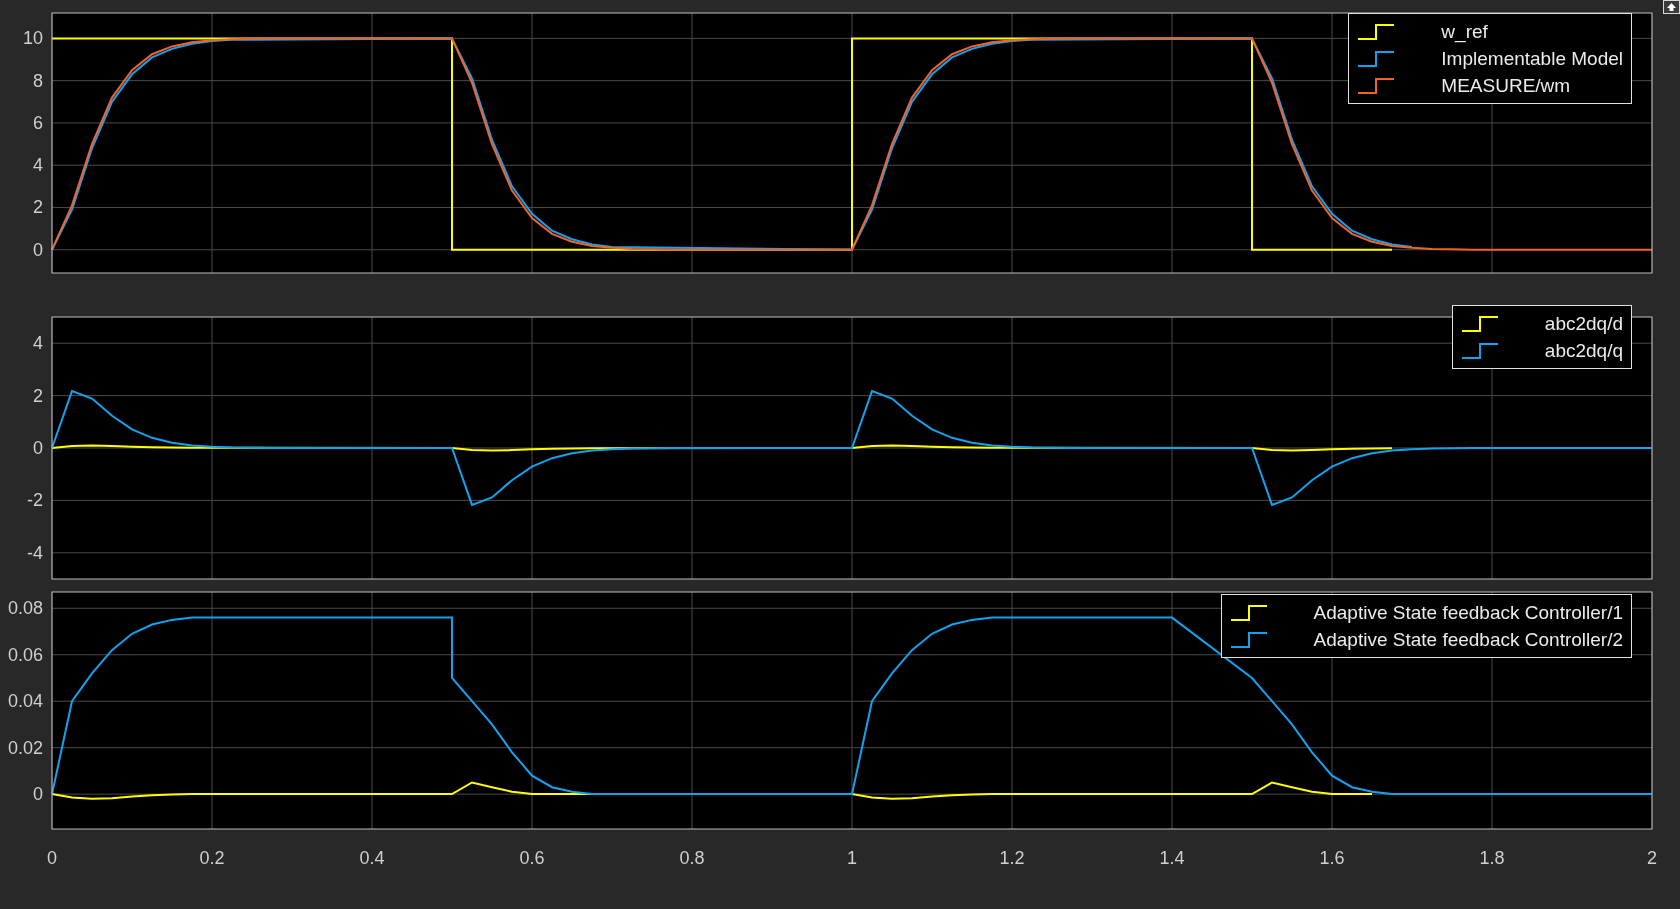 The height and width of the screenshot is (909, 1680). Describe the element at coordinates (692, 858) in the screenshot. I see `tick-label: 0.8` at that location.